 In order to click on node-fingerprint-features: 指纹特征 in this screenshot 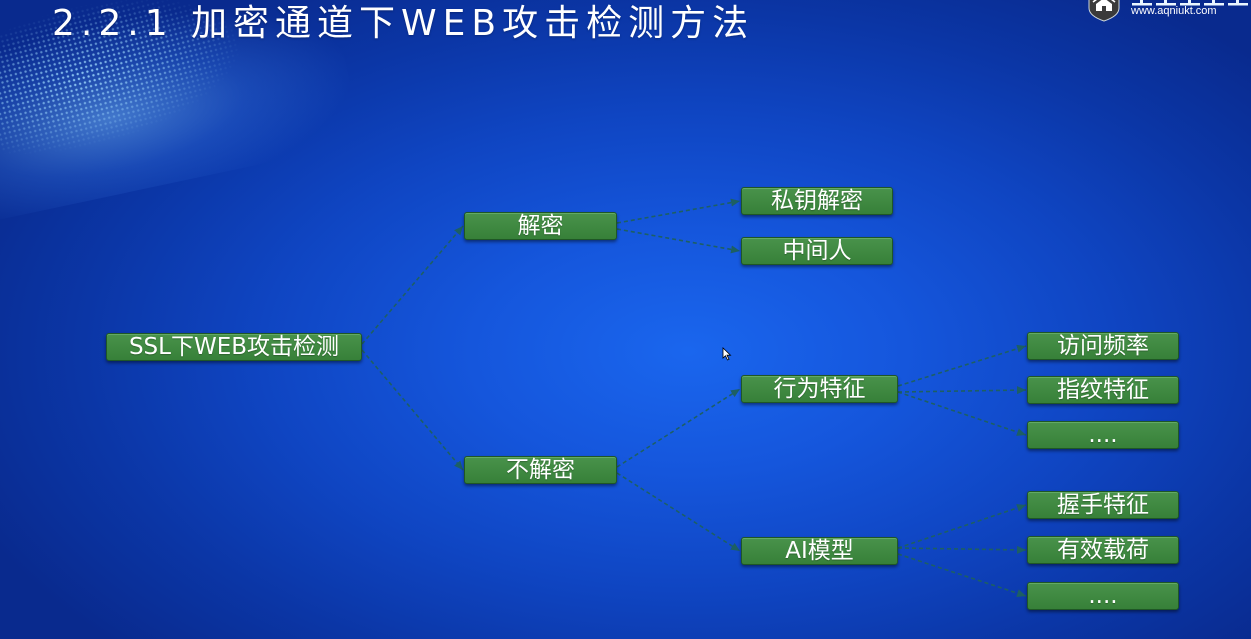, I will do `click(1103, 390)`.